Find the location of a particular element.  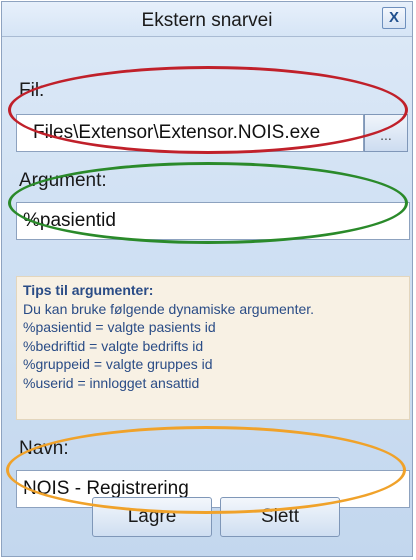

save-button: Lagre is located at coordinates (152, 517).